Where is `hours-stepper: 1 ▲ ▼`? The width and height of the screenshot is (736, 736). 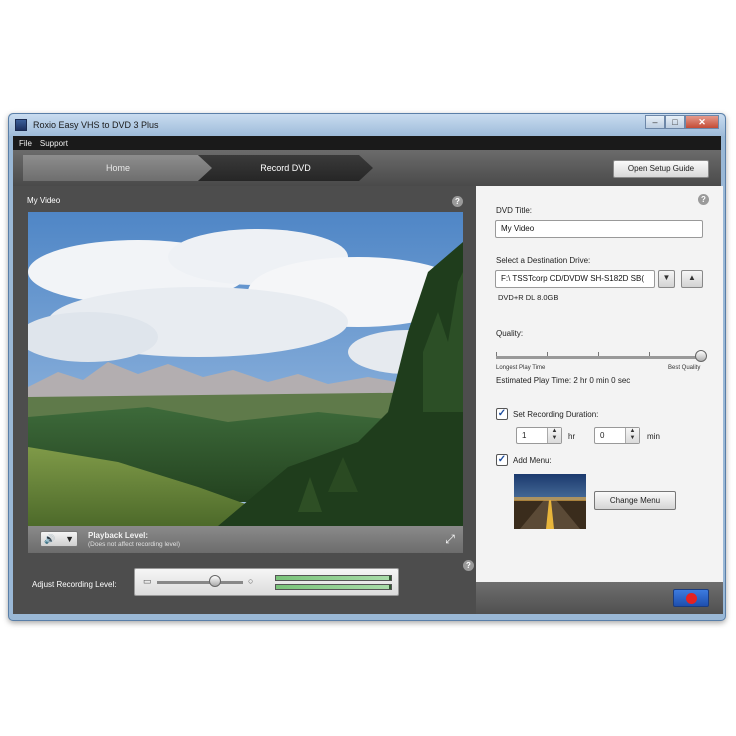
hours-stepper: 1 ▲ ▼ is located at coordinates (539, 435).